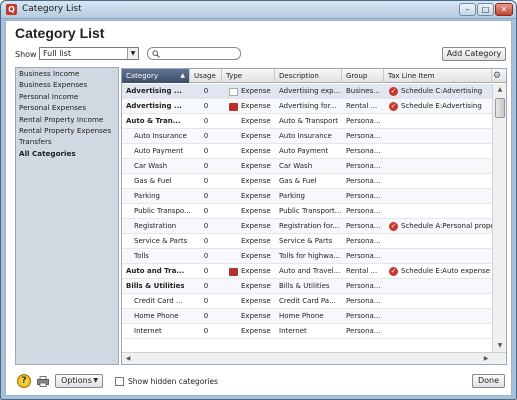 This screenshot has width=517, height=400. I want to click on description-cell: Auto Payment, so click(308, 151).